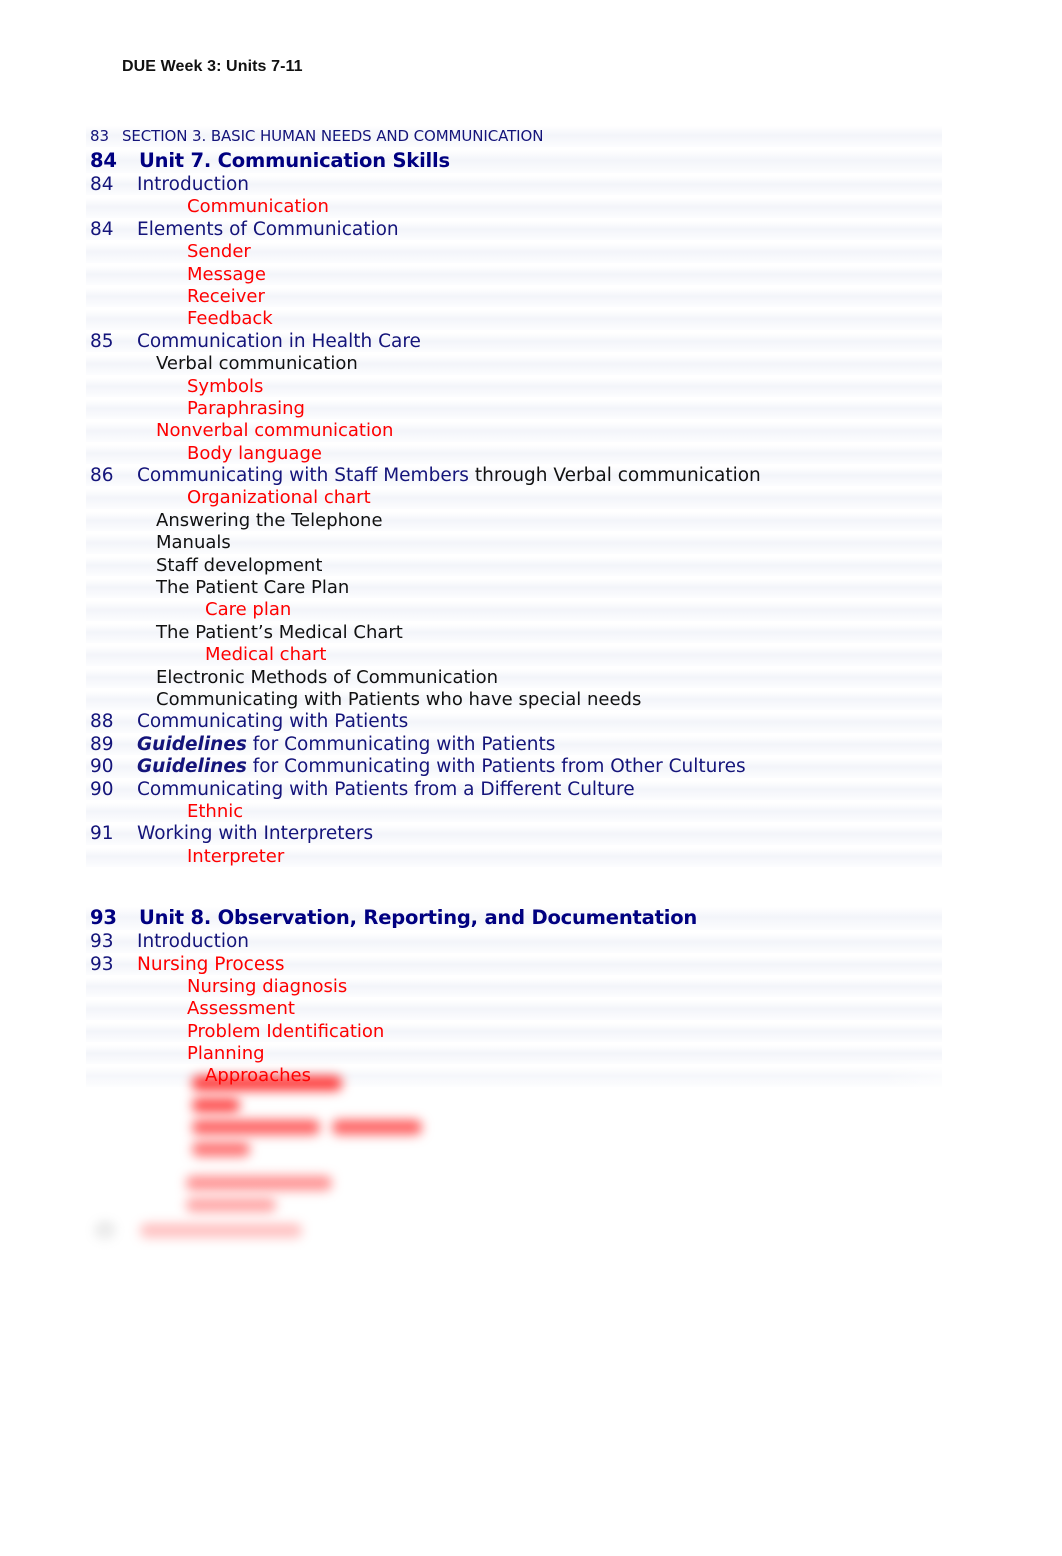  Describe the element at coordinates (254, 453) in the screenshot. I see `entry-term: Body language` at that location.